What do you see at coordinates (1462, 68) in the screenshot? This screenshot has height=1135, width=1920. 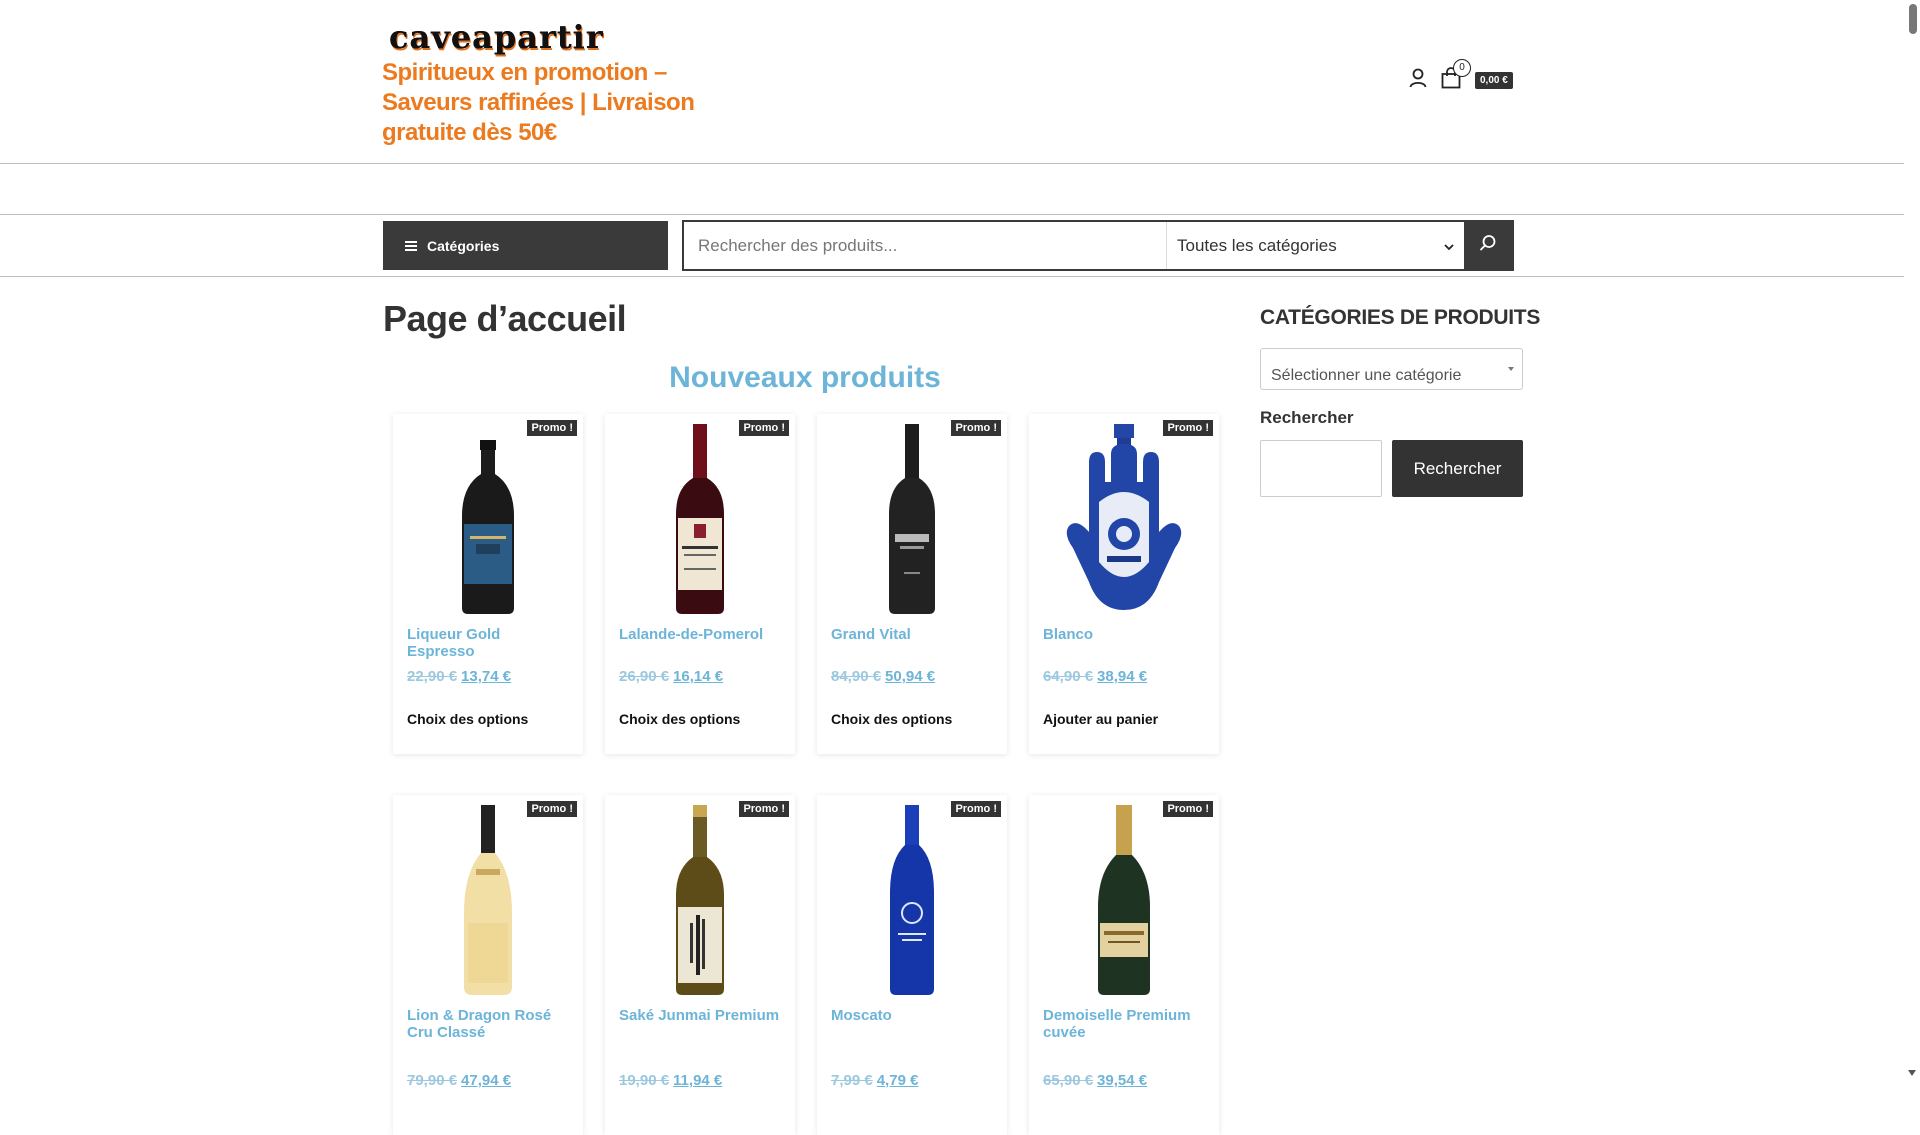 I see `cart-count-badge: 0` at bounding box center [1462, 68].